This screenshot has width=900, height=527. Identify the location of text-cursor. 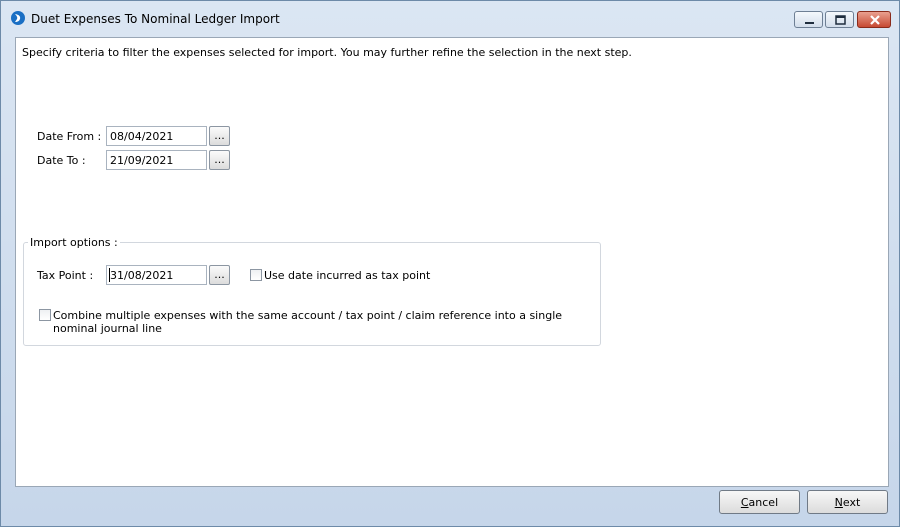
(109, 275).